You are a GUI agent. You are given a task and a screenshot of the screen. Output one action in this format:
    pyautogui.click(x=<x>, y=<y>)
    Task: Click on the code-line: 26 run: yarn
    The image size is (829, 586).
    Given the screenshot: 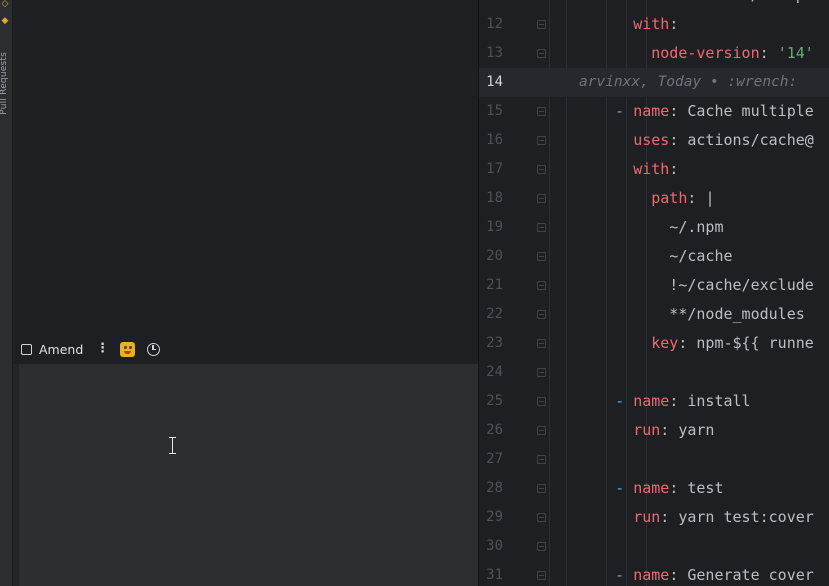 What is the action you would take?
    pyautogui.click(x=654, y=430)
    